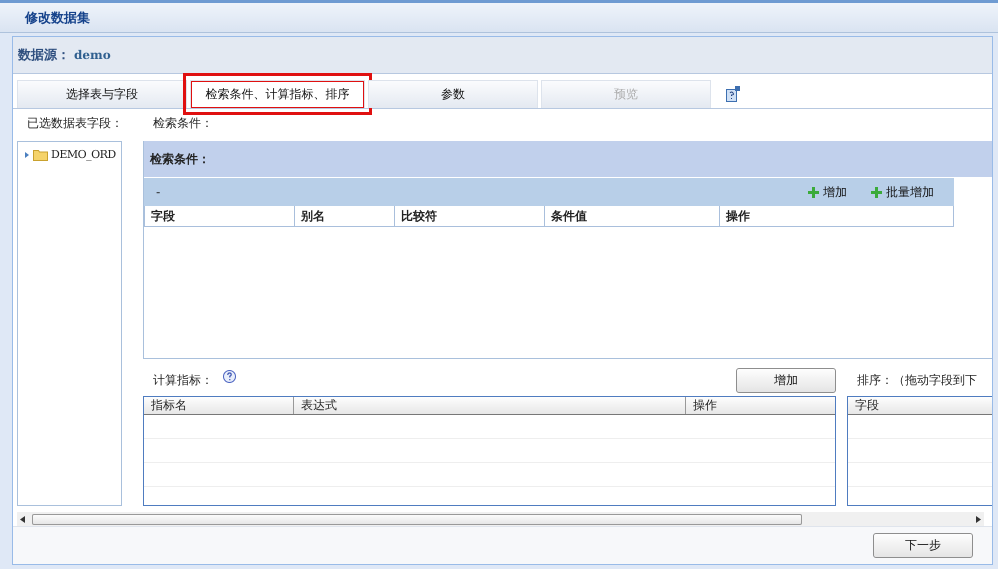 This screenshot has height=569, width=998. I want to click on next-button: 下一步, so click(923, 545).